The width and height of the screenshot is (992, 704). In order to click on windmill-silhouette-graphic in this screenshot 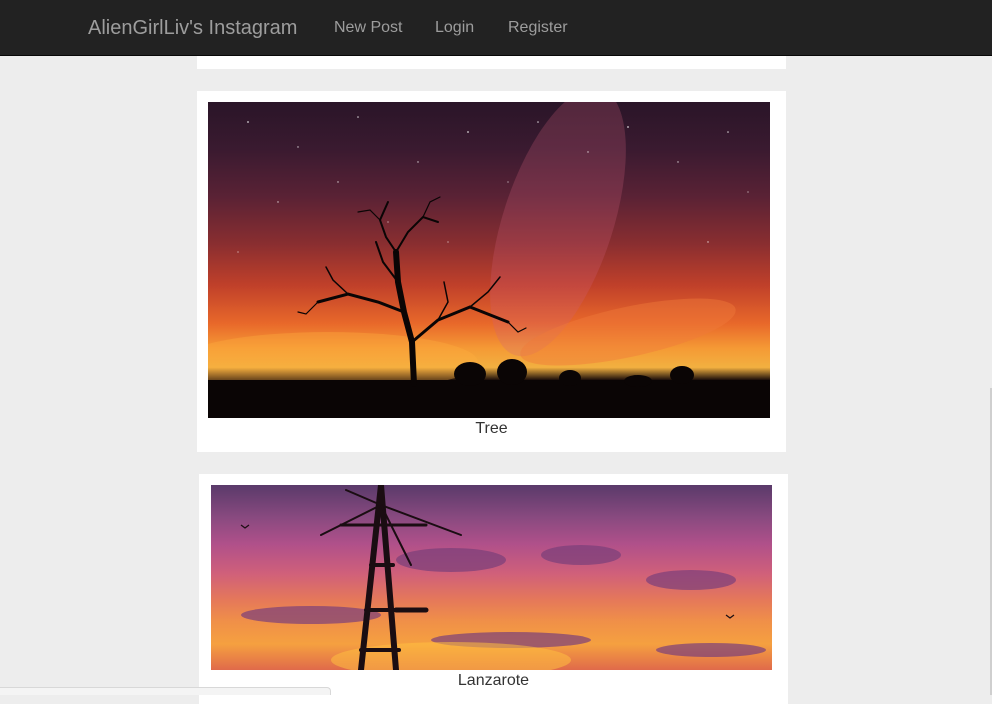, I will do `click(503, 577)`.